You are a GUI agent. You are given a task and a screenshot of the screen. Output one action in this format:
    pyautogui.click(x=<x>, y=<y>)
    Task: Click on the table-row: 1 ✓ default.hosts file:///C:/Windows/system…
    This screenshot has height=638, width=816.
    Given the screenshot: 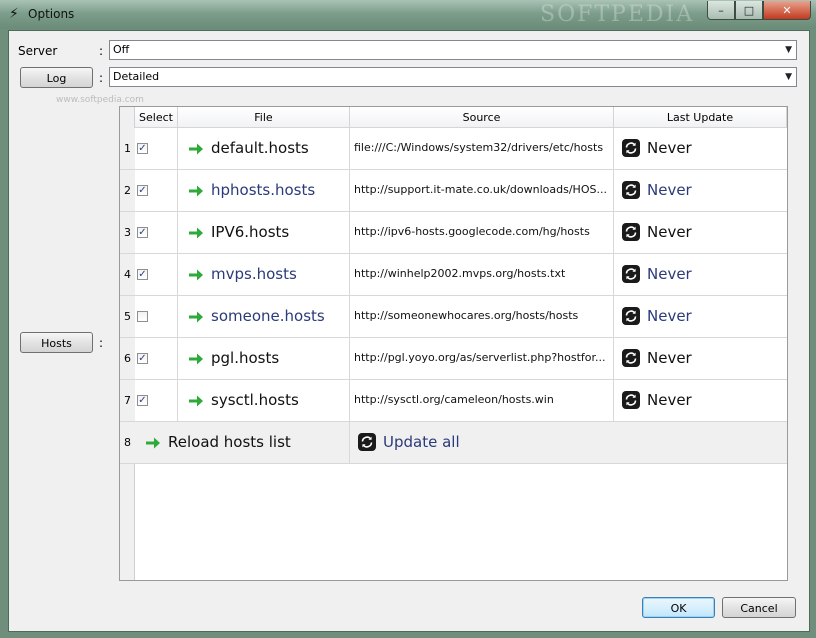 What is the action you would take?
    pyautogui.click(x=453, y=149)
    